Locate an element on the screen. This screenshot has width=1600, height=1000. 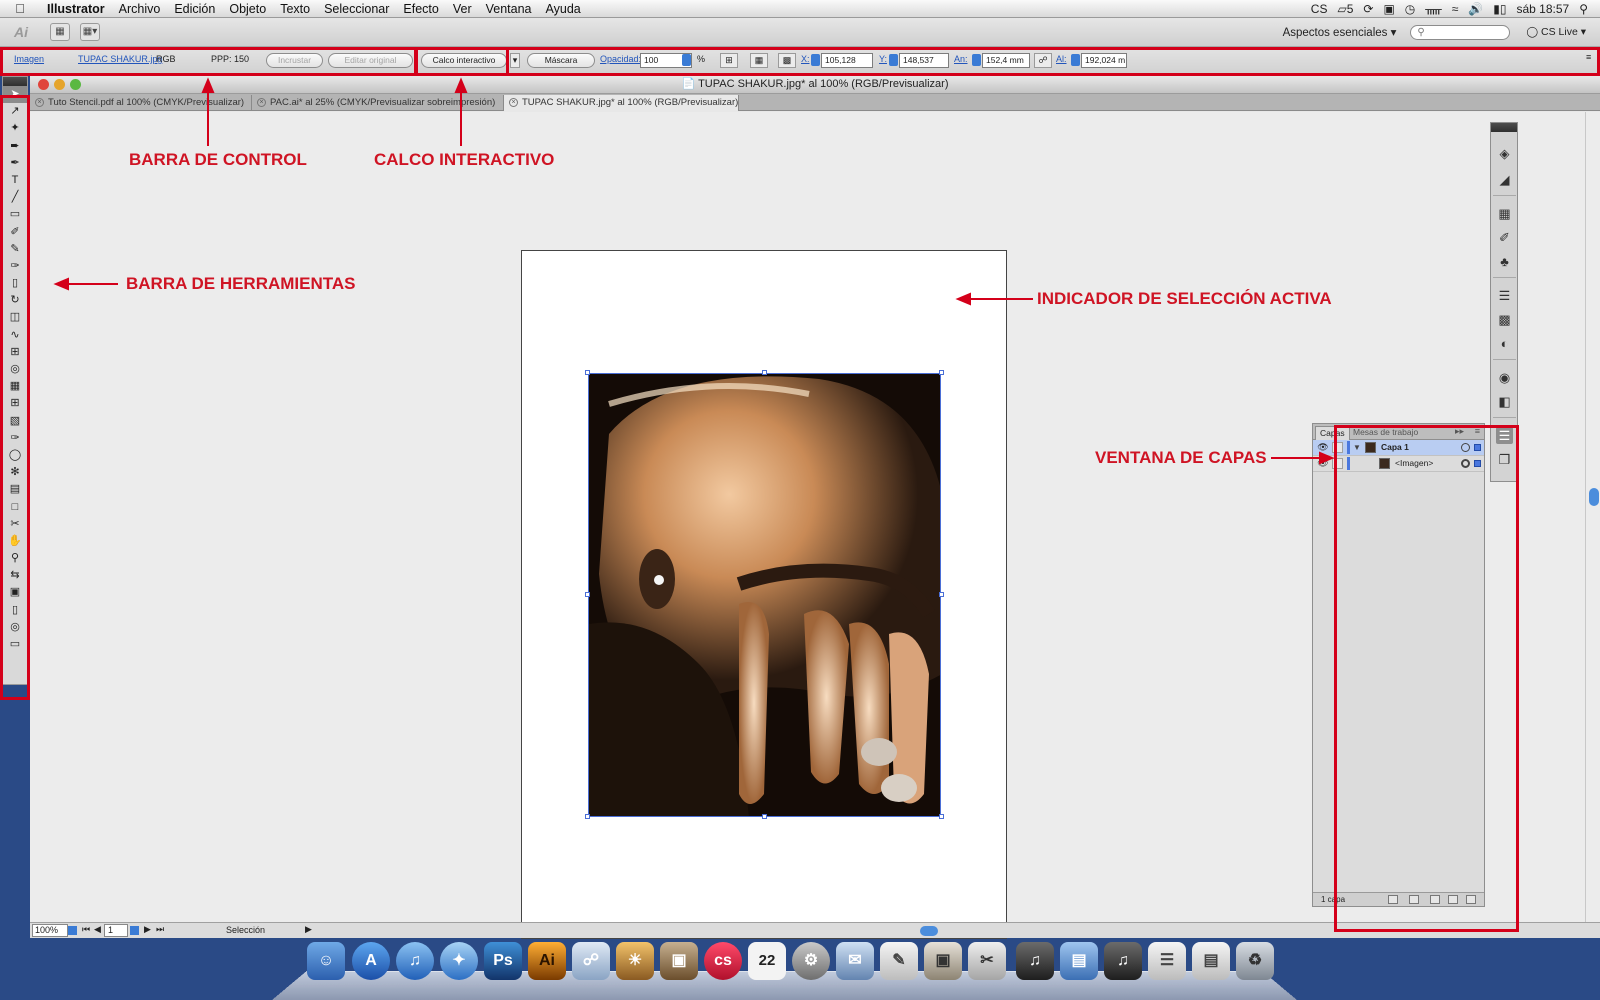
selection-handle-nw is located at coordinates (587, 372).